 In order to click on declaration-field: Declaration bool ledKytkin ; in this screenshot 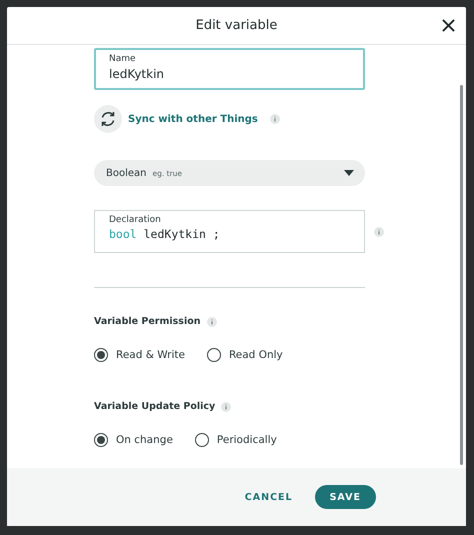, I will do `click(229, 231)`.